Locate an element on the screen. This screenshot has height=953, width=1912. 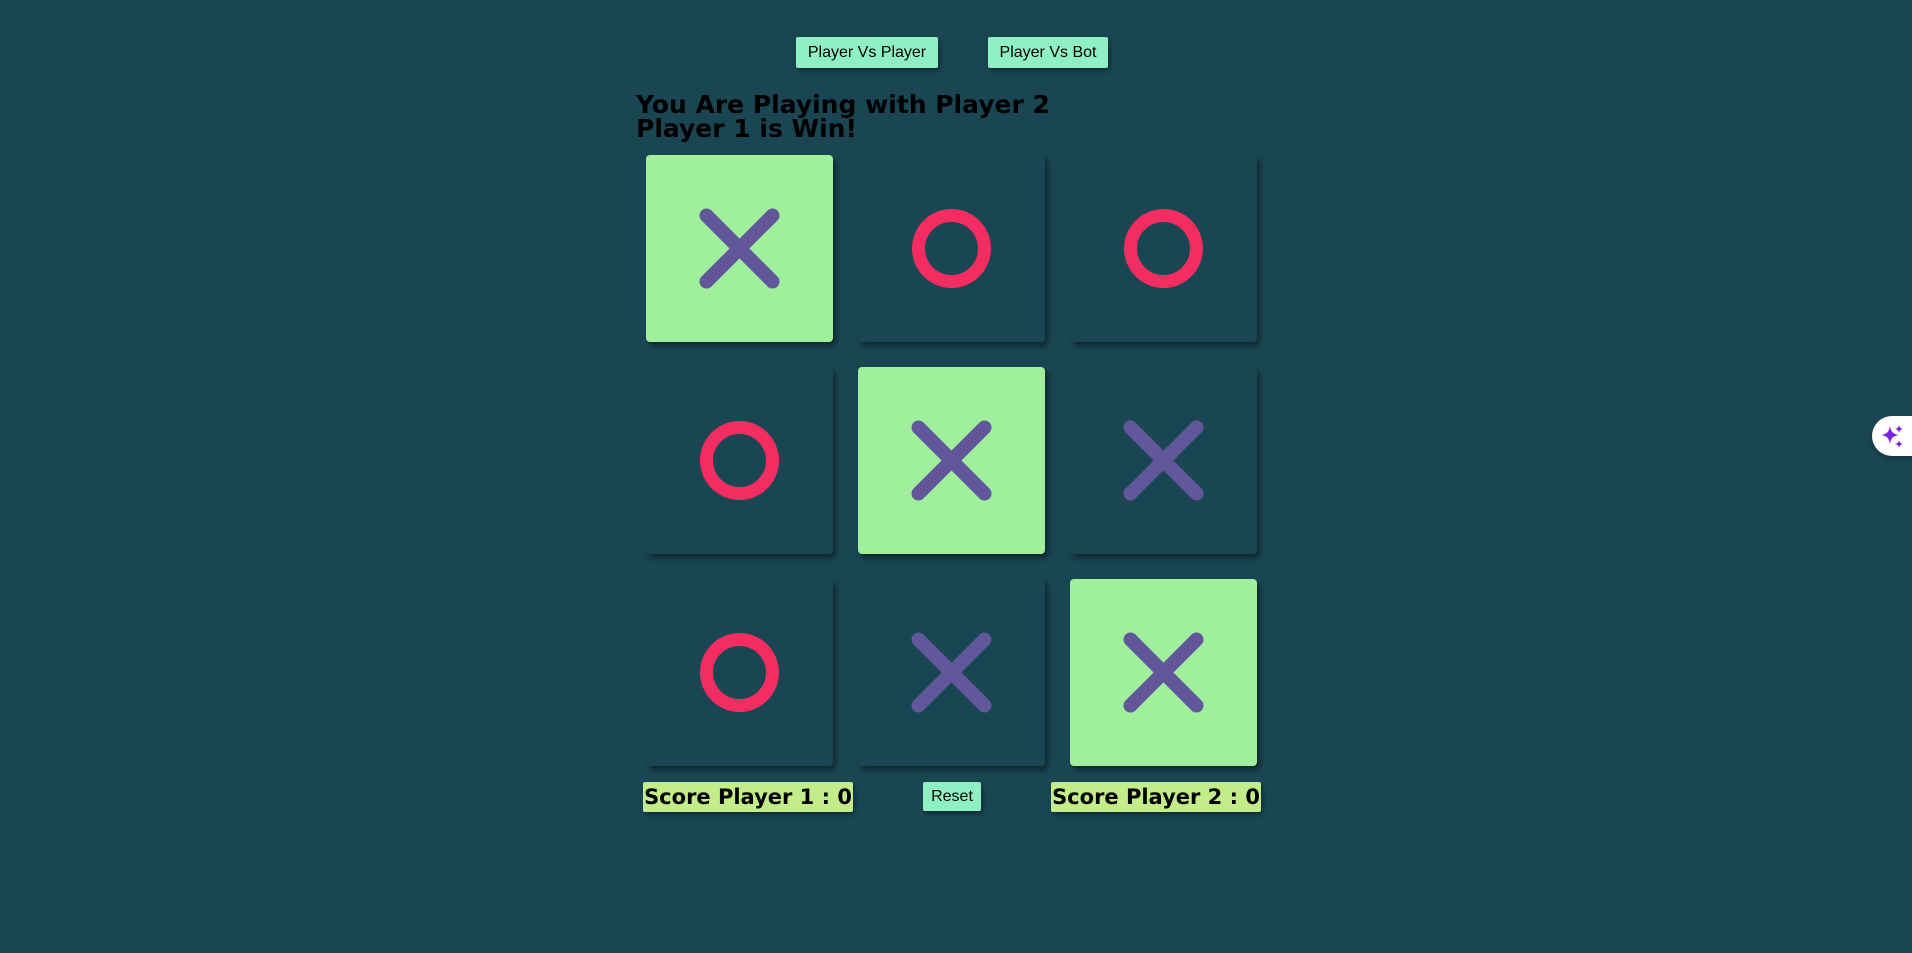
board-cell-top-right is located at coordinates (1163, 248).